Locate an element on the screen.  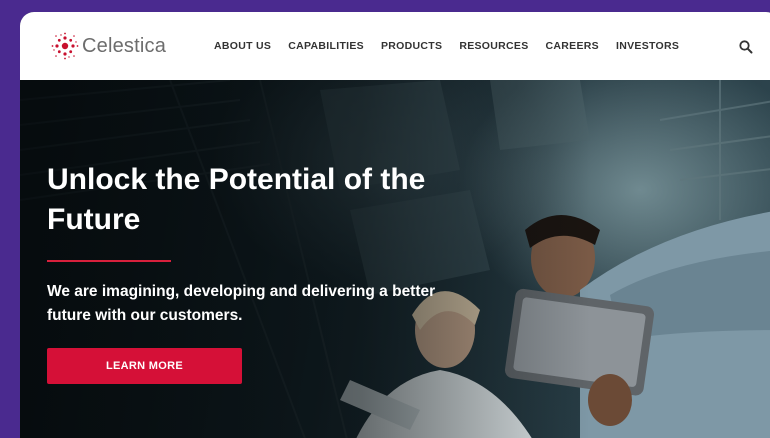
nav-item-investors: INVESTORS is located at coordinates (647, 46).